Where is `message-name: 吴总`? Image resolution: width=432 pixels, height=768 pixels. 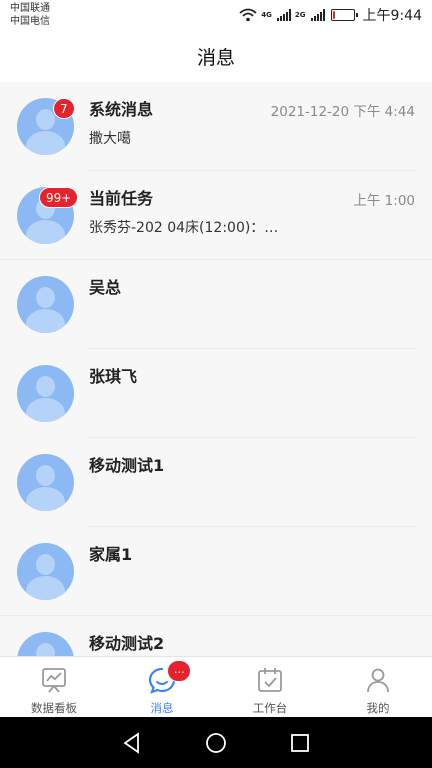
message-name: 吴总 is located at coordinates (105, 287).